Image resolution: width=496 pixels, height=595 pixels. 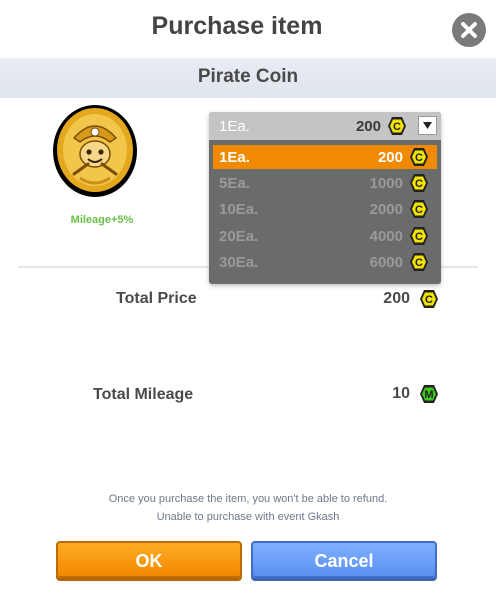 I want to click on quantity-option-5: 5Ea. 1000 C, so click(x=325, y=183).